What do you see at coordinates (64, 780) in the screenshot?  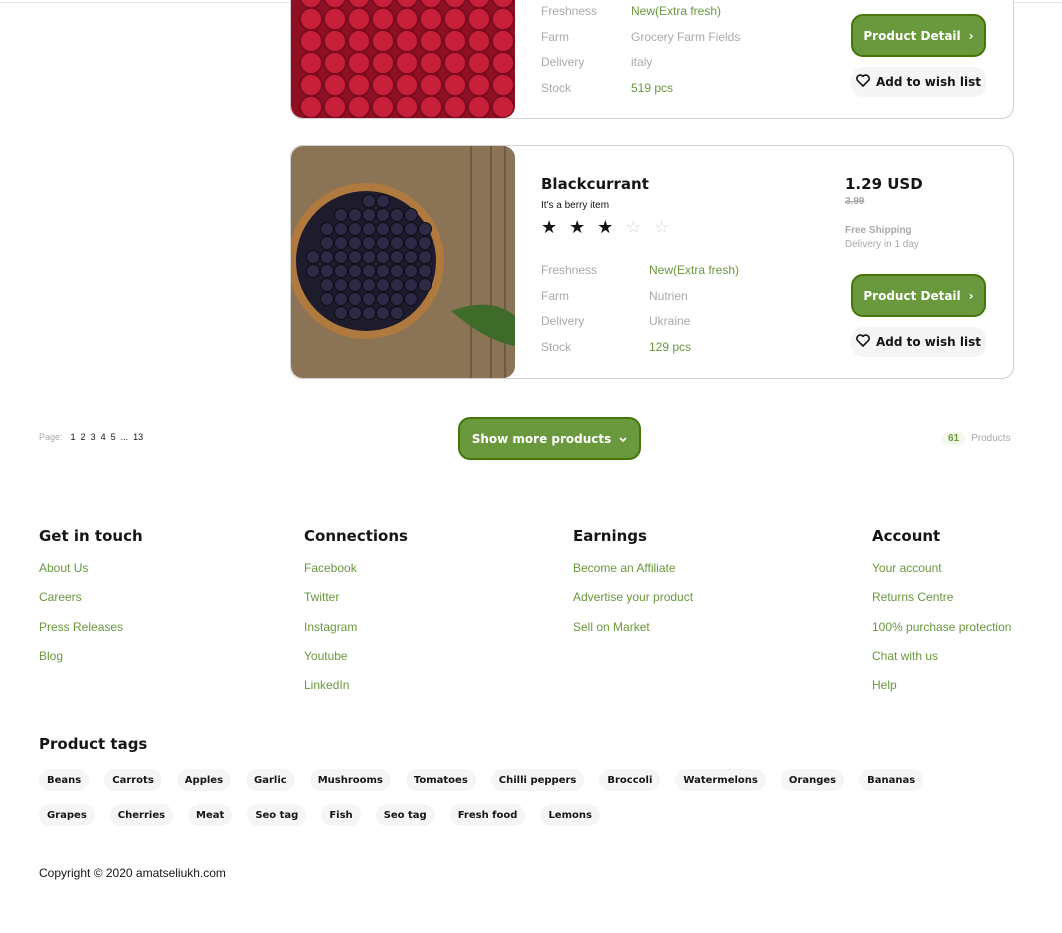 I see `tag-chip: Beans` at bounding box center [64, 780].